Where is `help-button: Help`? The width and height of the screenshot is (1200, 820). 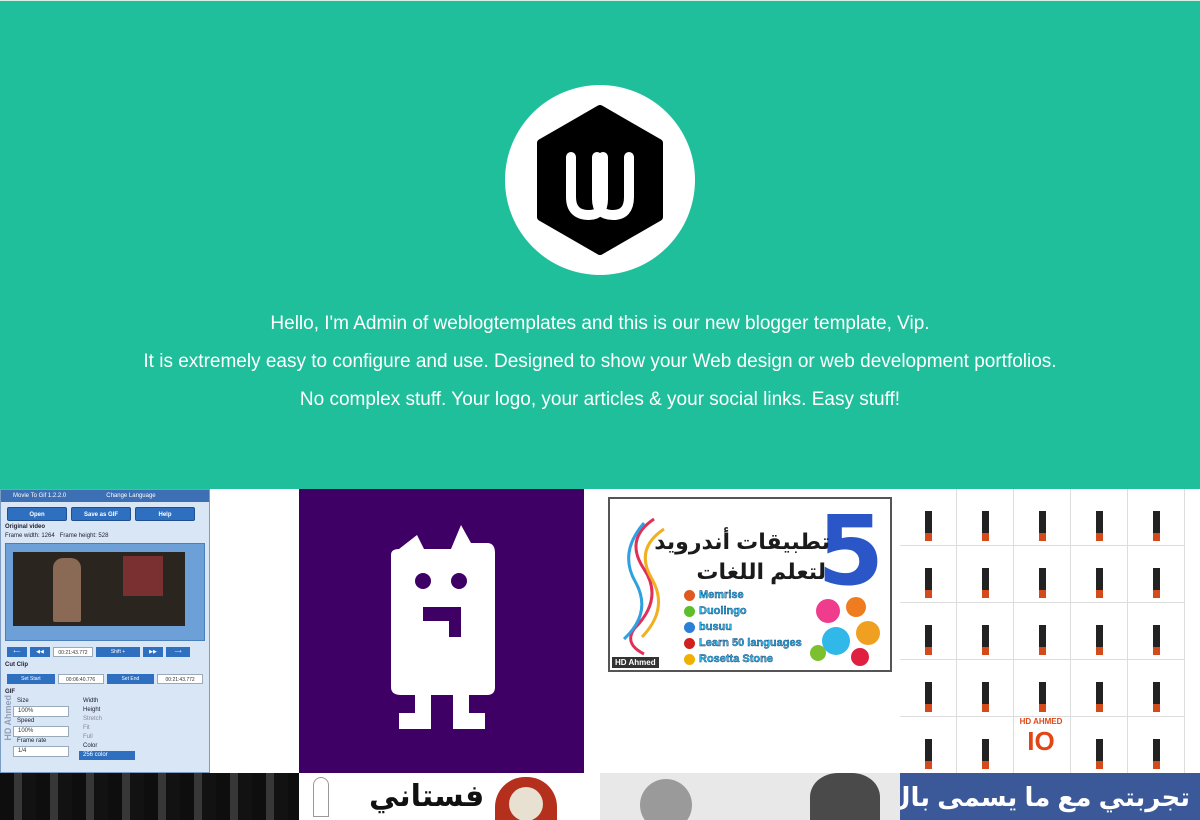 help-button: Help is located at coordinates (165, 514).